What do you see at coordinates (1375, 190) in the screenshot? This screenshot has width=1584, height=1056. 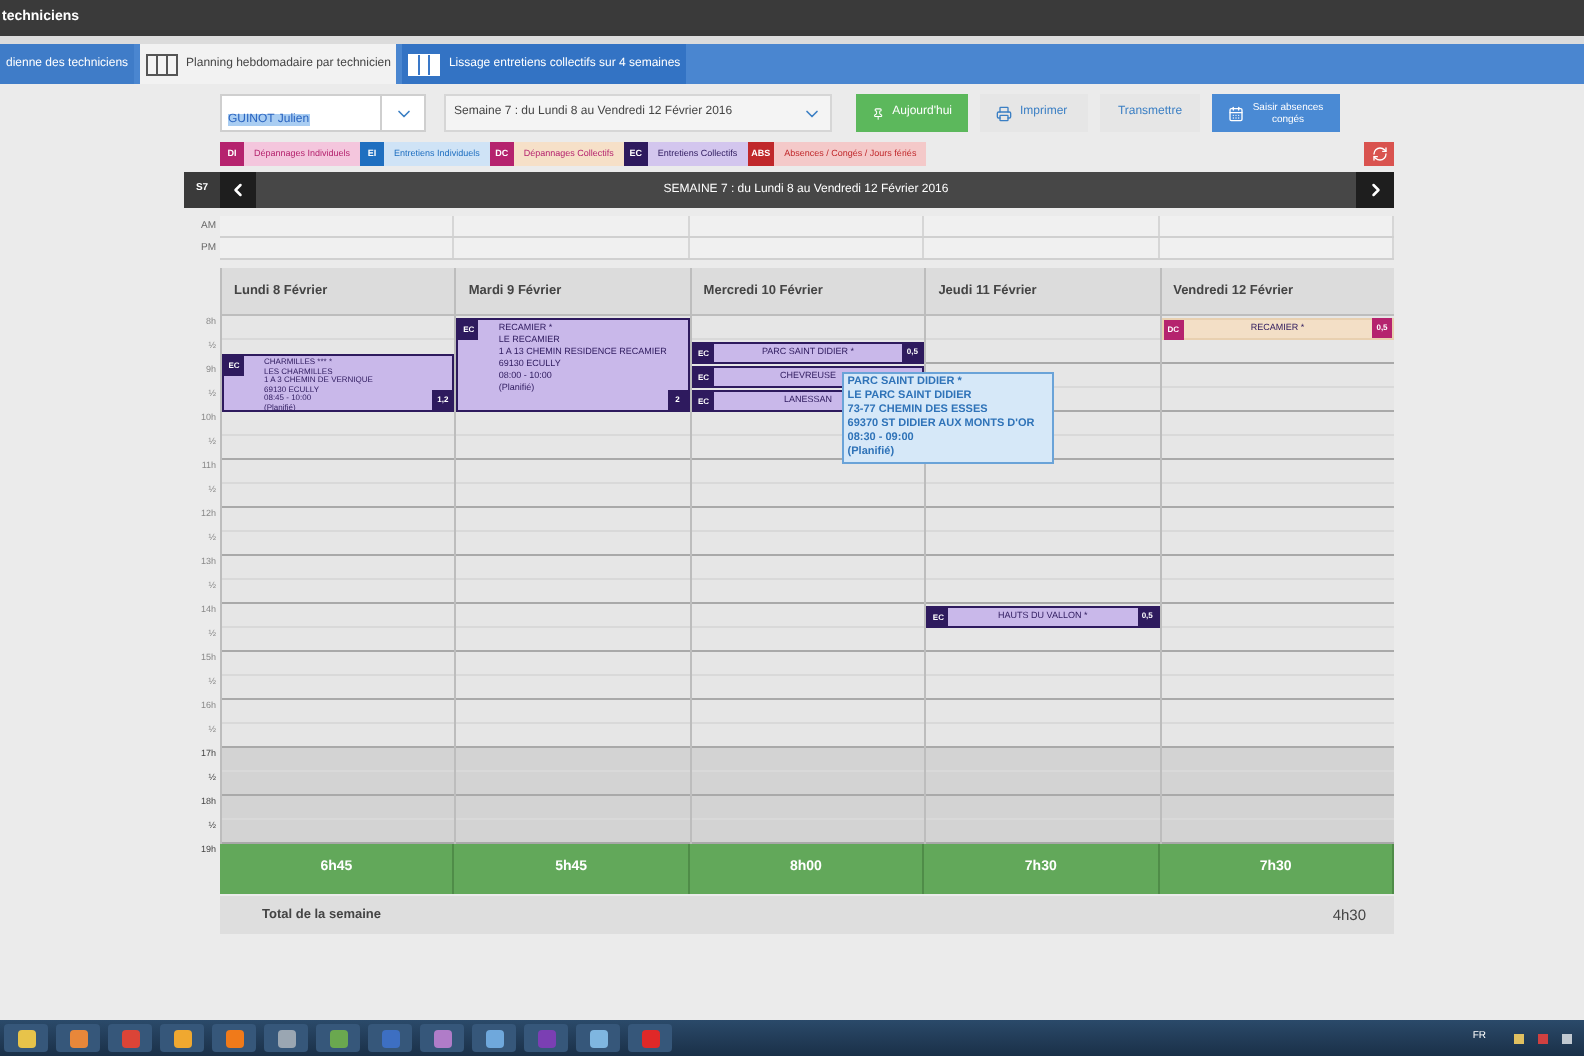 I see `next-week-button` at bounding box center [1375, 190].